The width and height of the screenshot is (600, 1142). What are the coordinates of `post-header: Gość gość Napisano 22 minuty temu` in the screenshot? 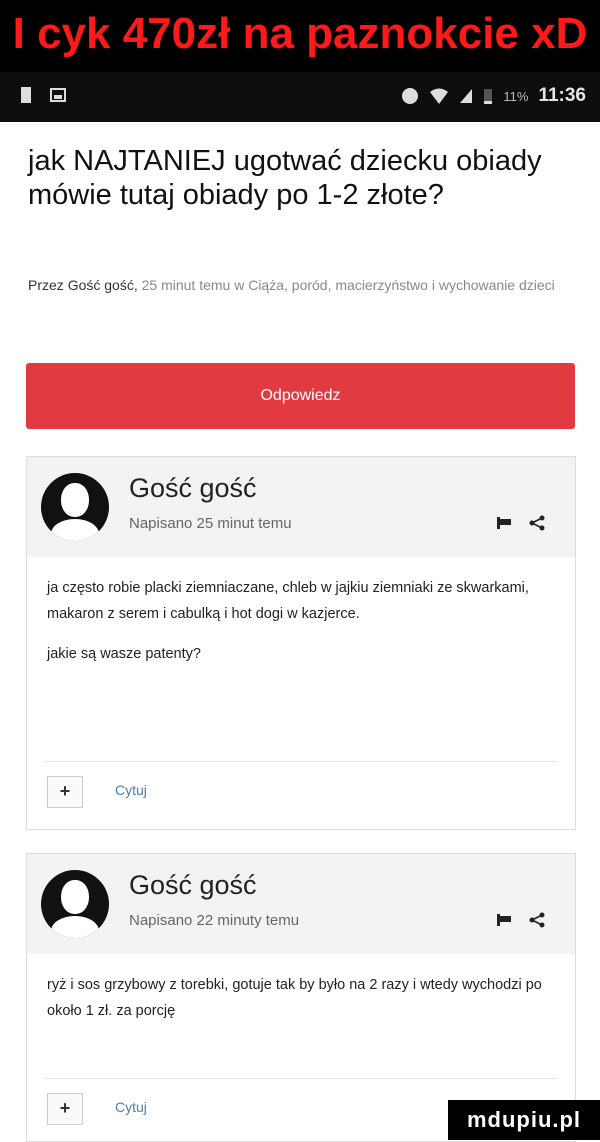 It's located at (301, 904).